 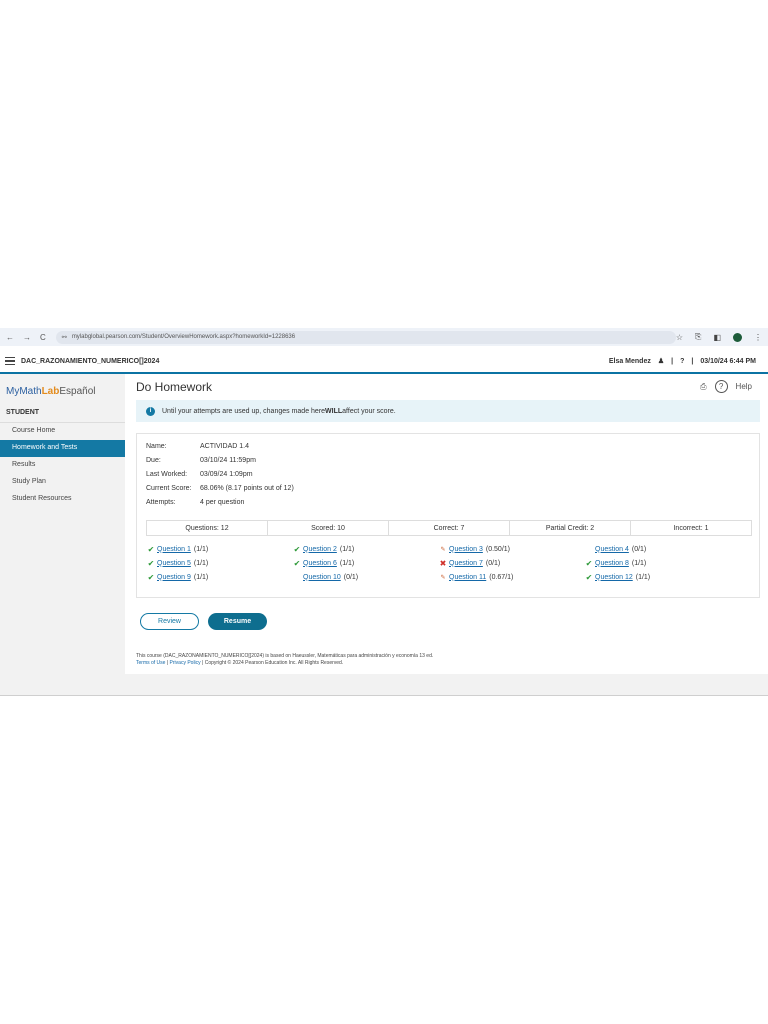 What do you see at coordinates (174, 577) in the screenshot?
I see `question-link: Question 9` at bounding box center [174, 577].